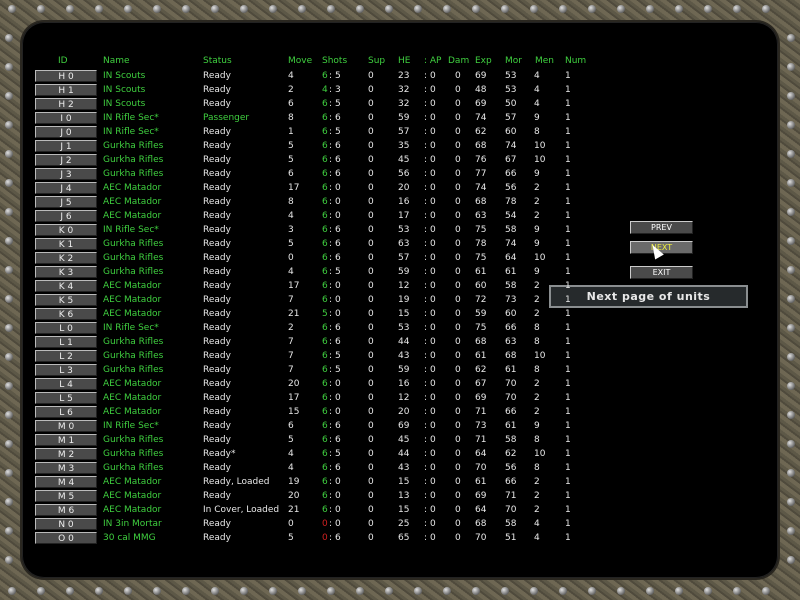  What do you see at coordinates (291, 538) in the screenshot?
I see `unit-move: 5` at bounding box center [291, 538].